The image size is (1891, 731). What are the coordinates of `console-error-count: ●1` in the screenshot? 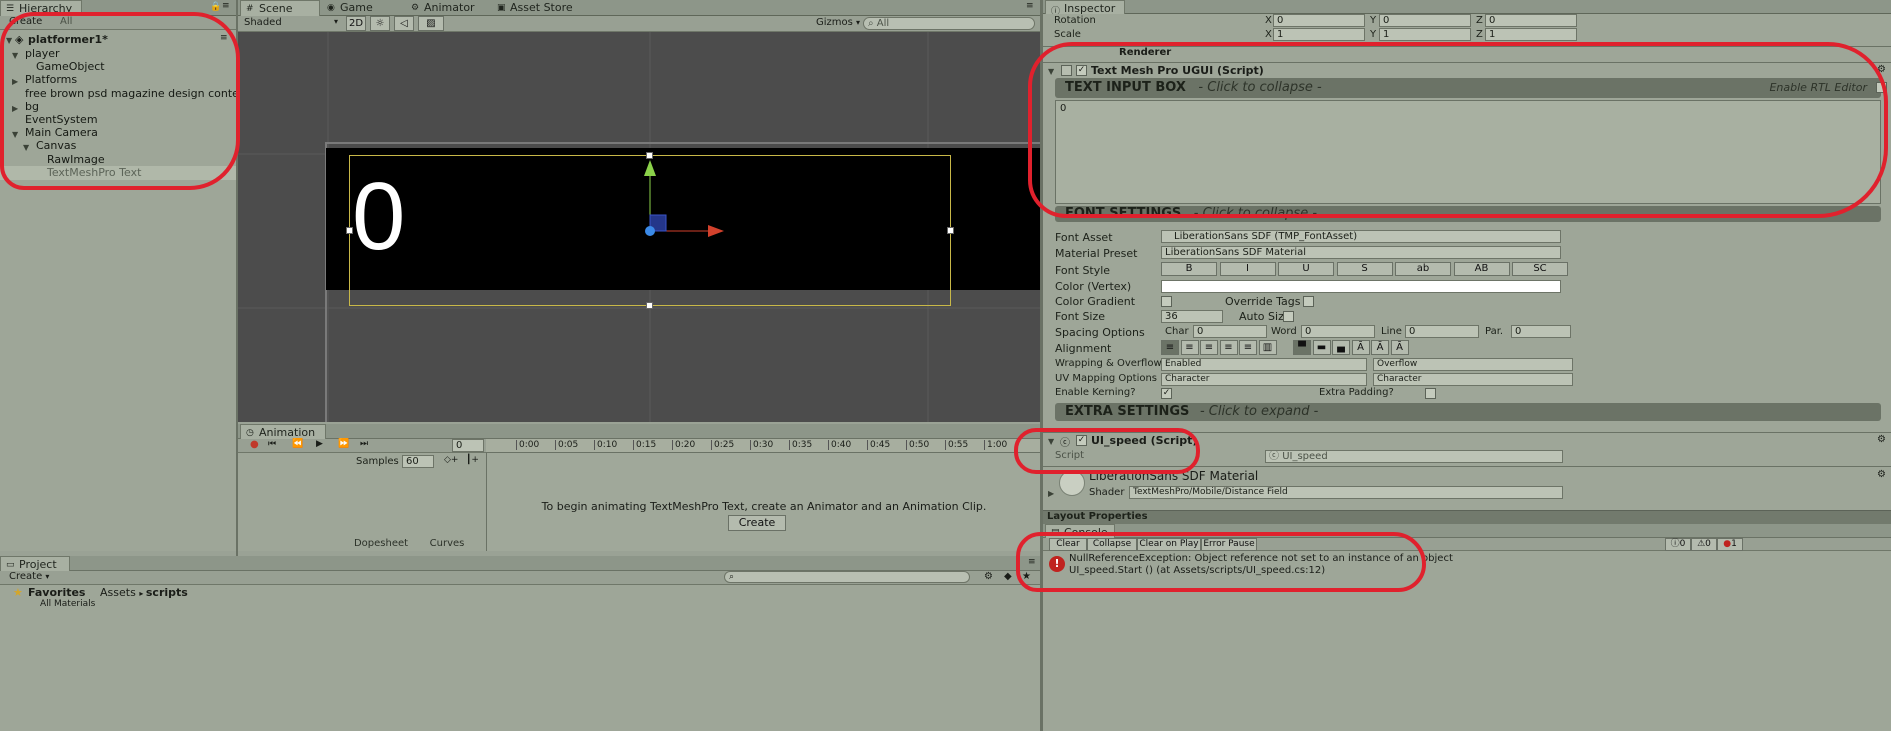 It's located at (1730, 544).